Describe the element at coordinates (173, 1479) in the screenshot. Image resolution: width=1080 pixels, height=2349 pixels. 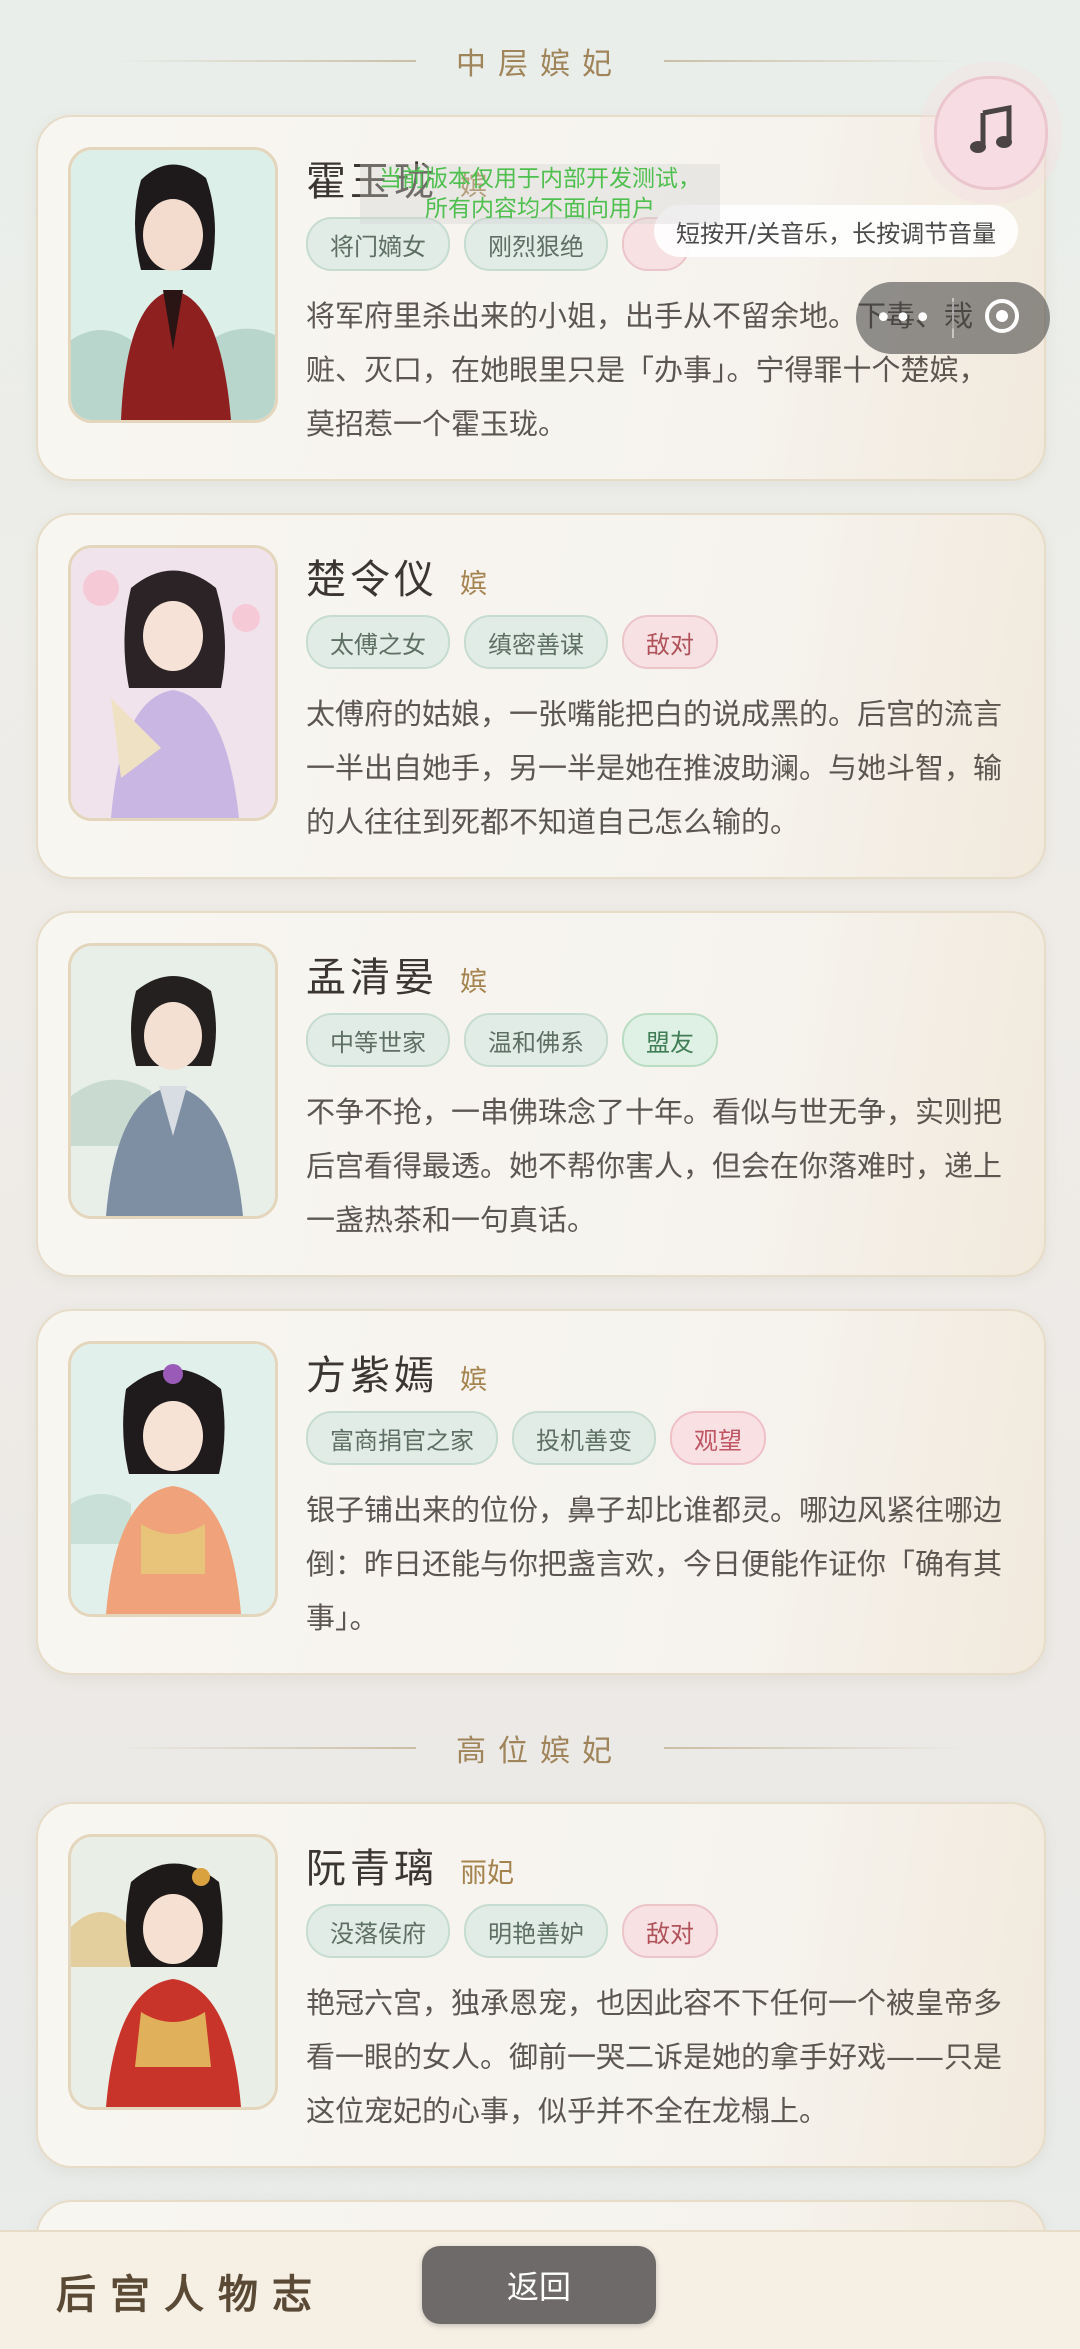
I see `portrait-fang` at that location.